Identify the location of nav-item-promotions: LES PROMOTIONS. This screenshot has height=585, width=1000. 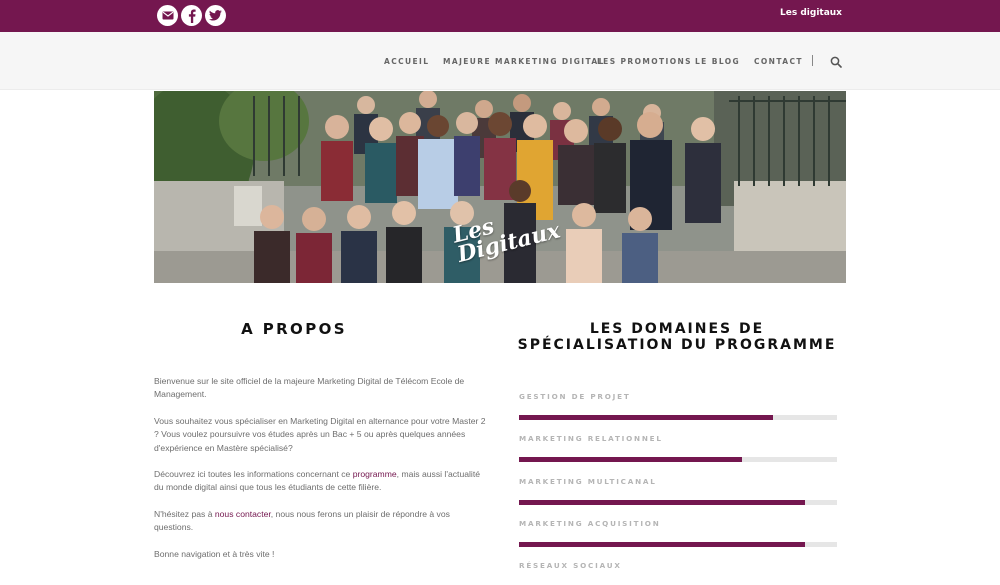
(644, 61).